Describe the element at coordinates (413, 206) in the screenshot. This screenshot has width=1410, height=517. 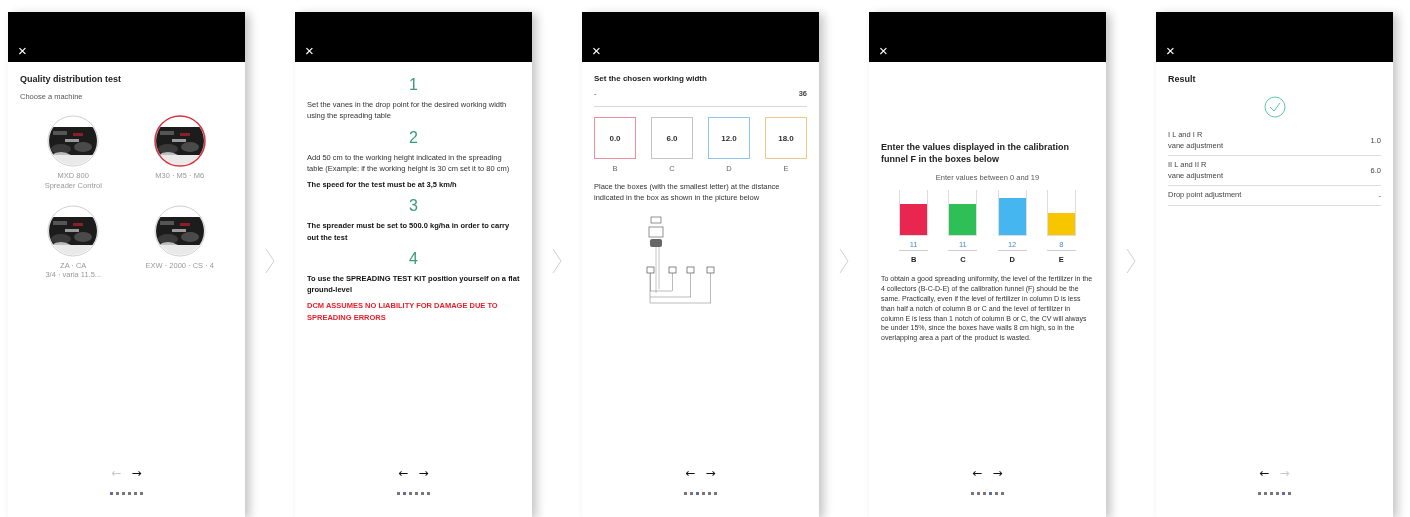
I see `step-number: 3` at that location.